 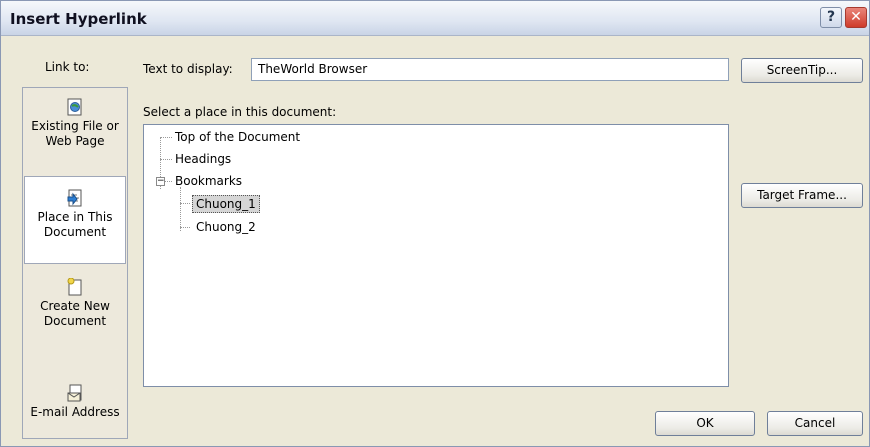 I want to click on collapse-icon: −, so click(x=160, y=181).